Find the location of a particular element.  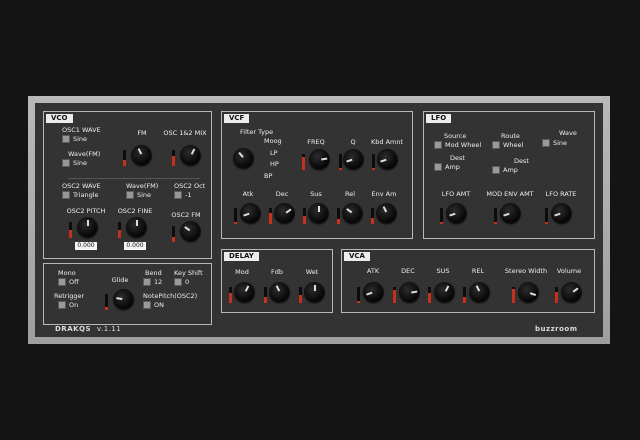

bend-checkbox is located at coordinates (147, 282).